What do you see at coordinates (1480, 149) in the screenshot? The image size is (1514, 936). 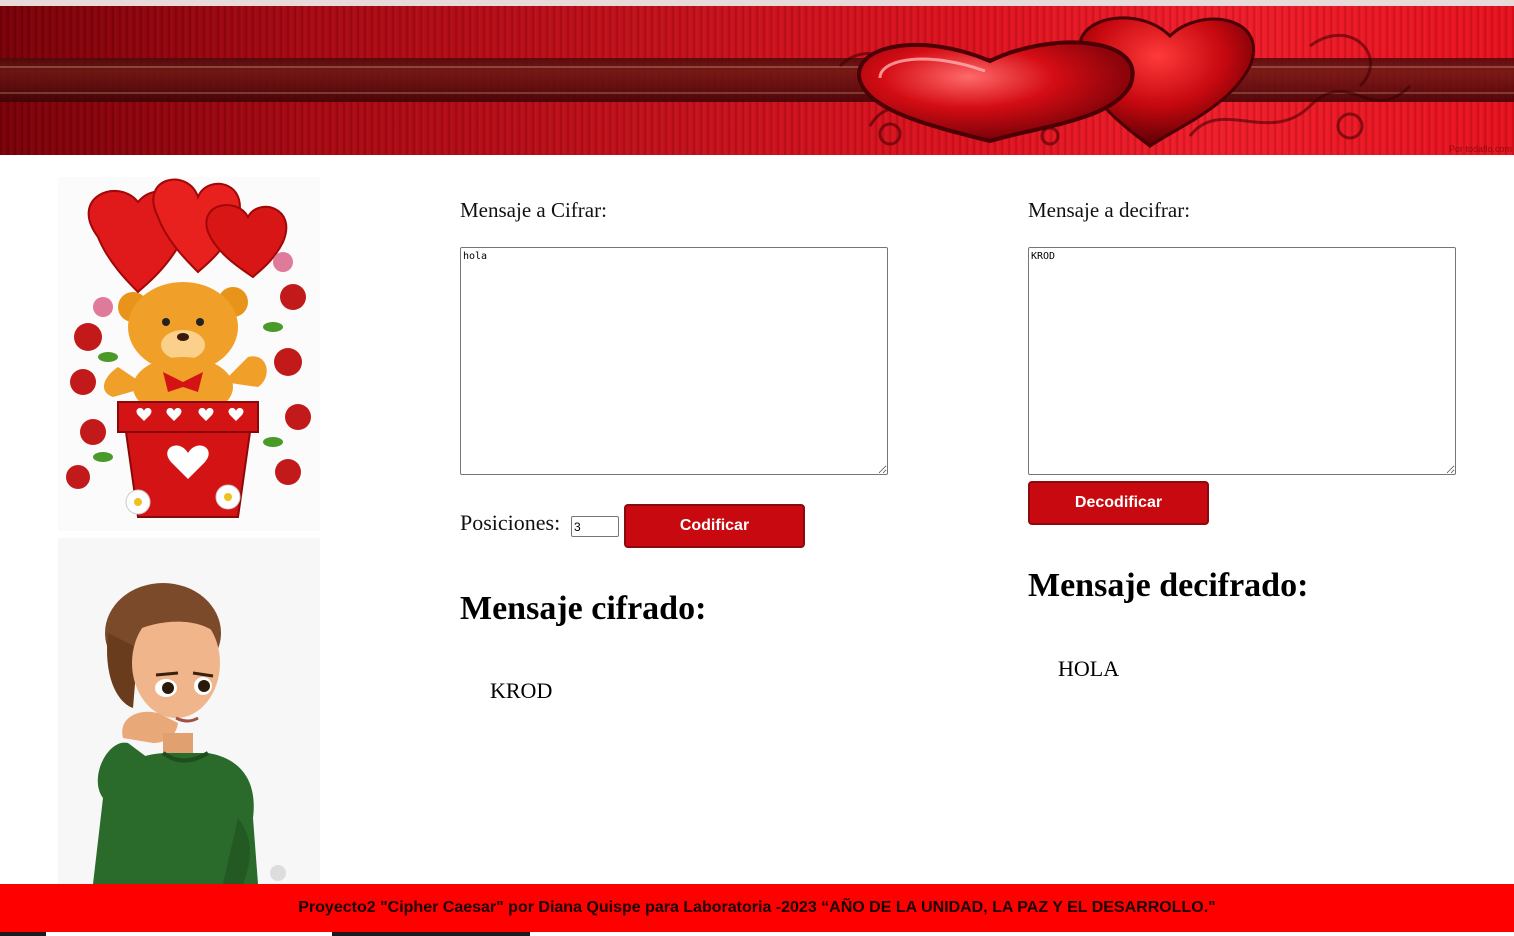 I see `banner-credit: Por todaflo.com` at bounding box center [1480, 149].